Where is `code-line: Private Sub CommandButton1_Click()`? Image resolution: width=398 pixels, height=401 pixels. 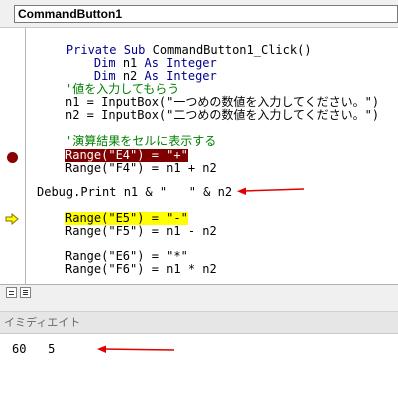
code-line: Private Sub CommandButton1_Click() is located at coordinates (174, 44).